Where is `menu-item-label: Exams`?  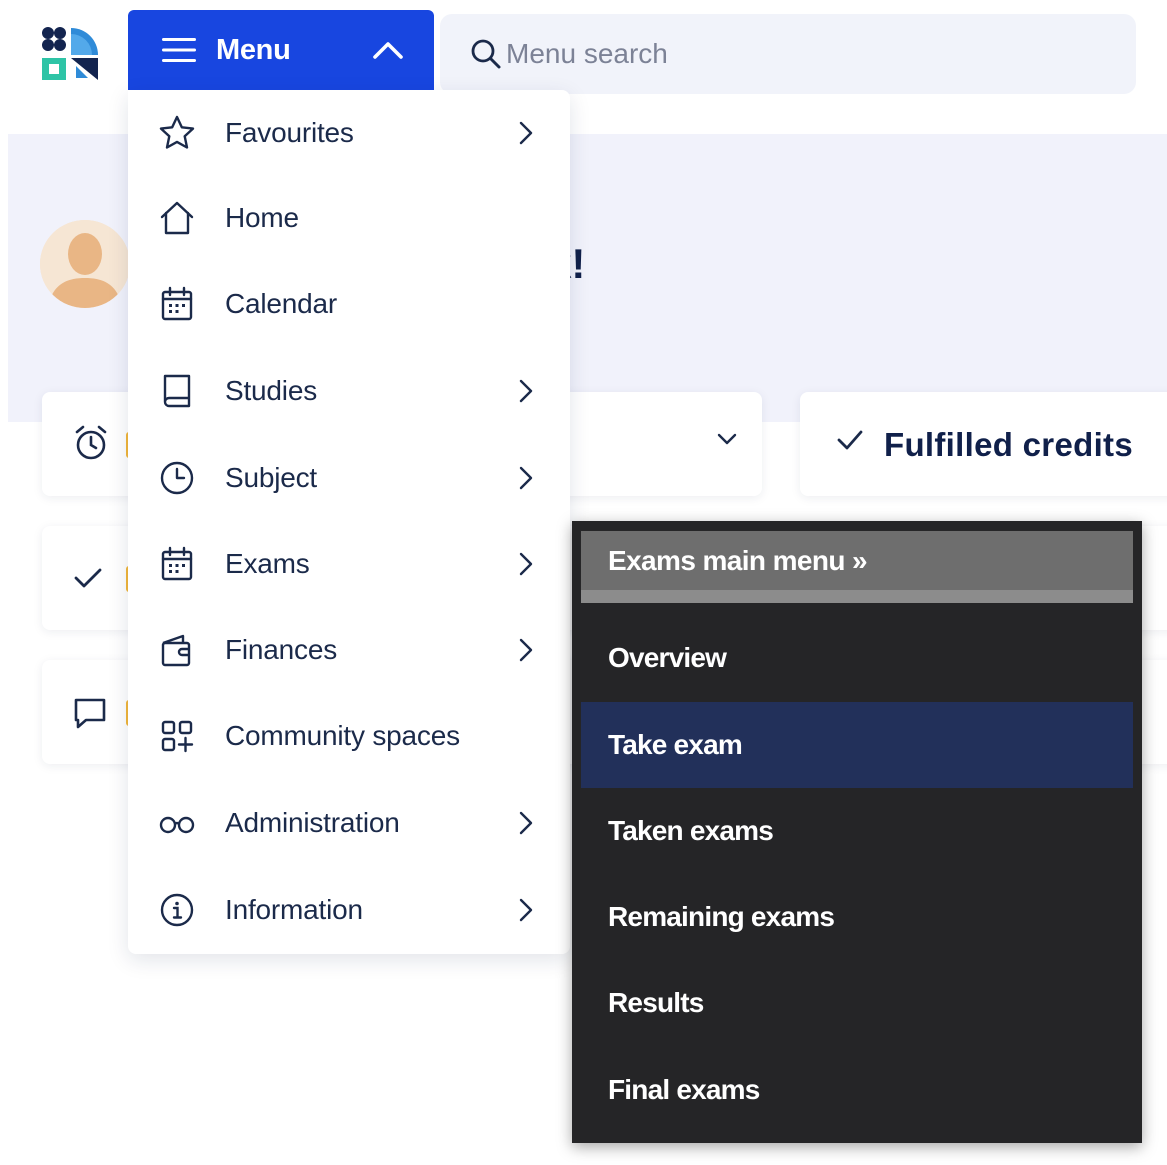 menu-item-label: Exams is located at coordinates (267, 563).